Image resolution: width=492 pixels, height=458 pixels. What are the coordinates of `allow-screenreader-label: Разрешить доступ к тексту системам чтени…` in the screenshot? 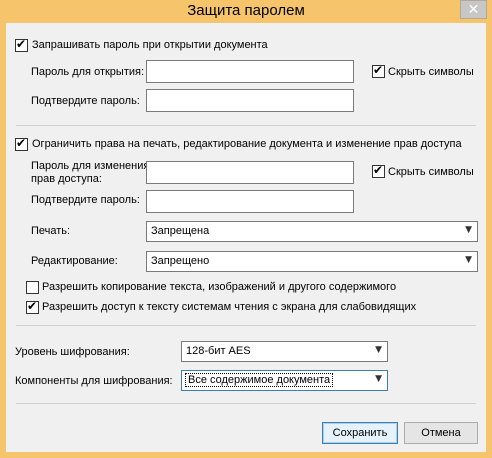 It's located at (229, 307).